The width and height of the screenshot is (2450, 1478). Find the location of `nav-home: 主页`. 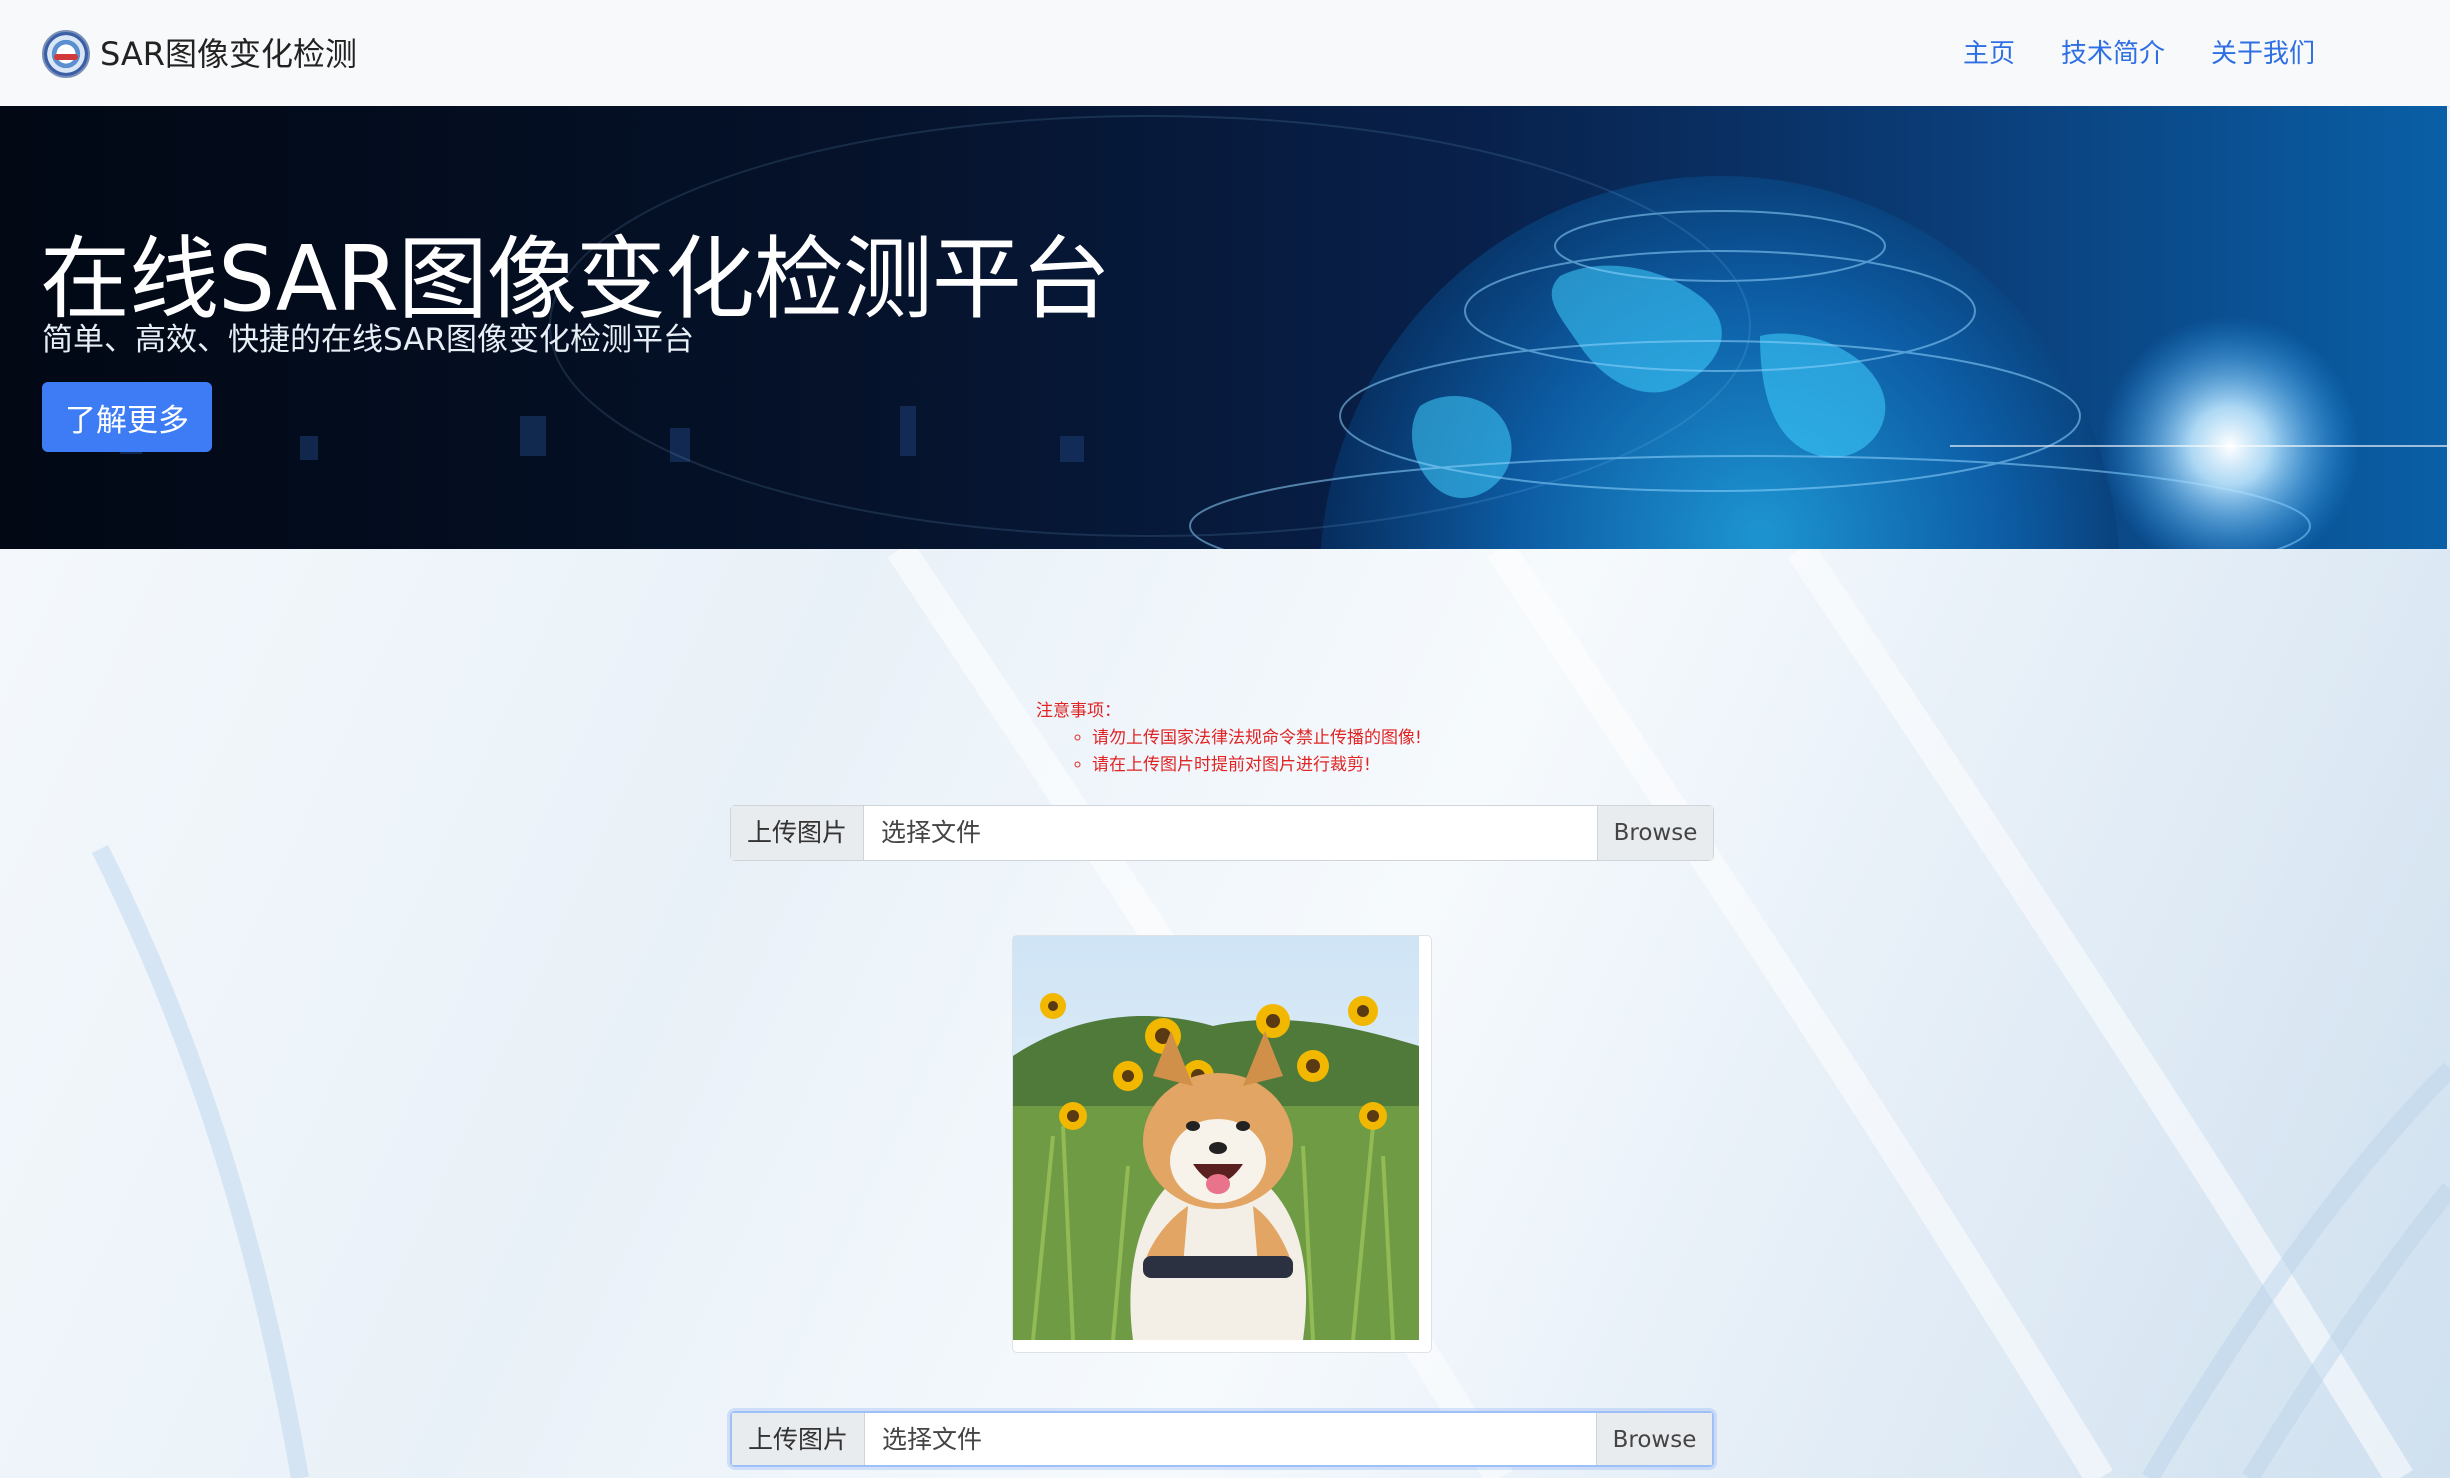

nav-home: 主页 is located at coordinates (1989, 54).